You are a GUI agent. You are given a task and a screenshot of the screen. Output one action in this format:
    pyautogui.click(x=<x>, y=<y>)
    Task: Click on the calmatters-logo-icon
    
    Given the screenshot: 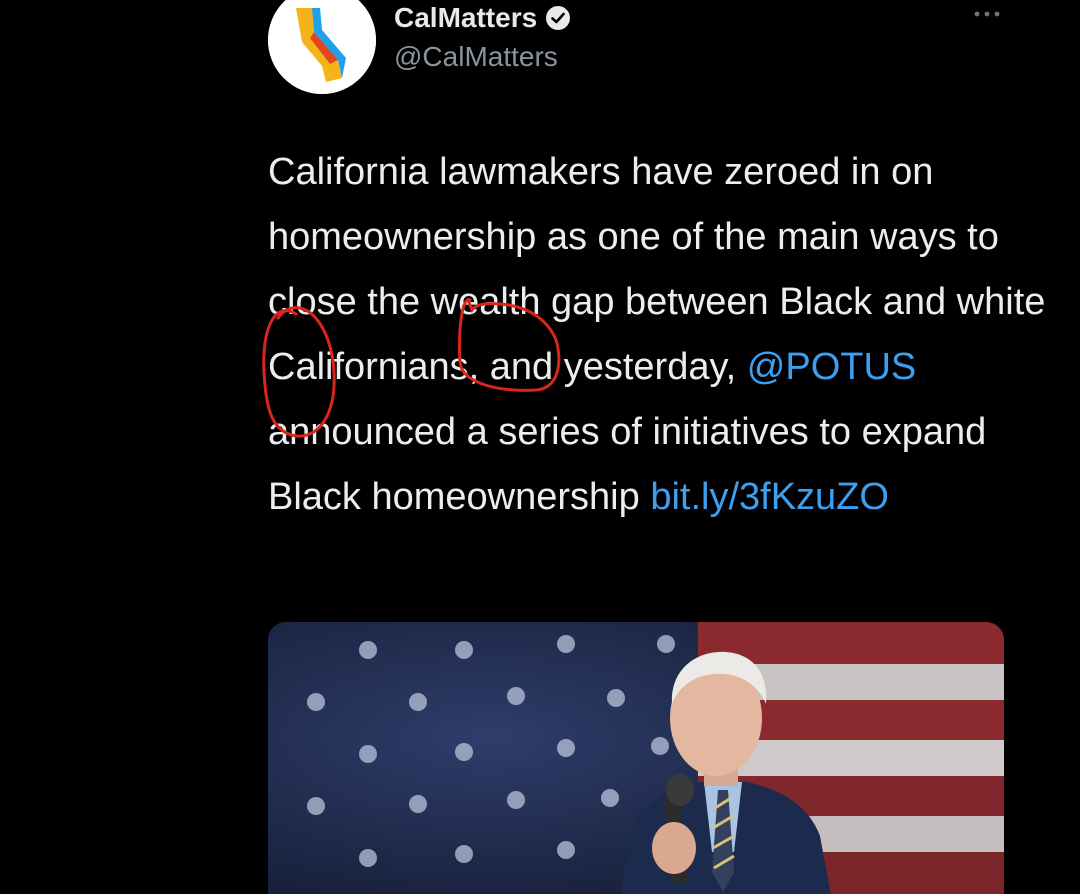 What is the action you would take?
    pyautogui.click(x=322, y=47)
    